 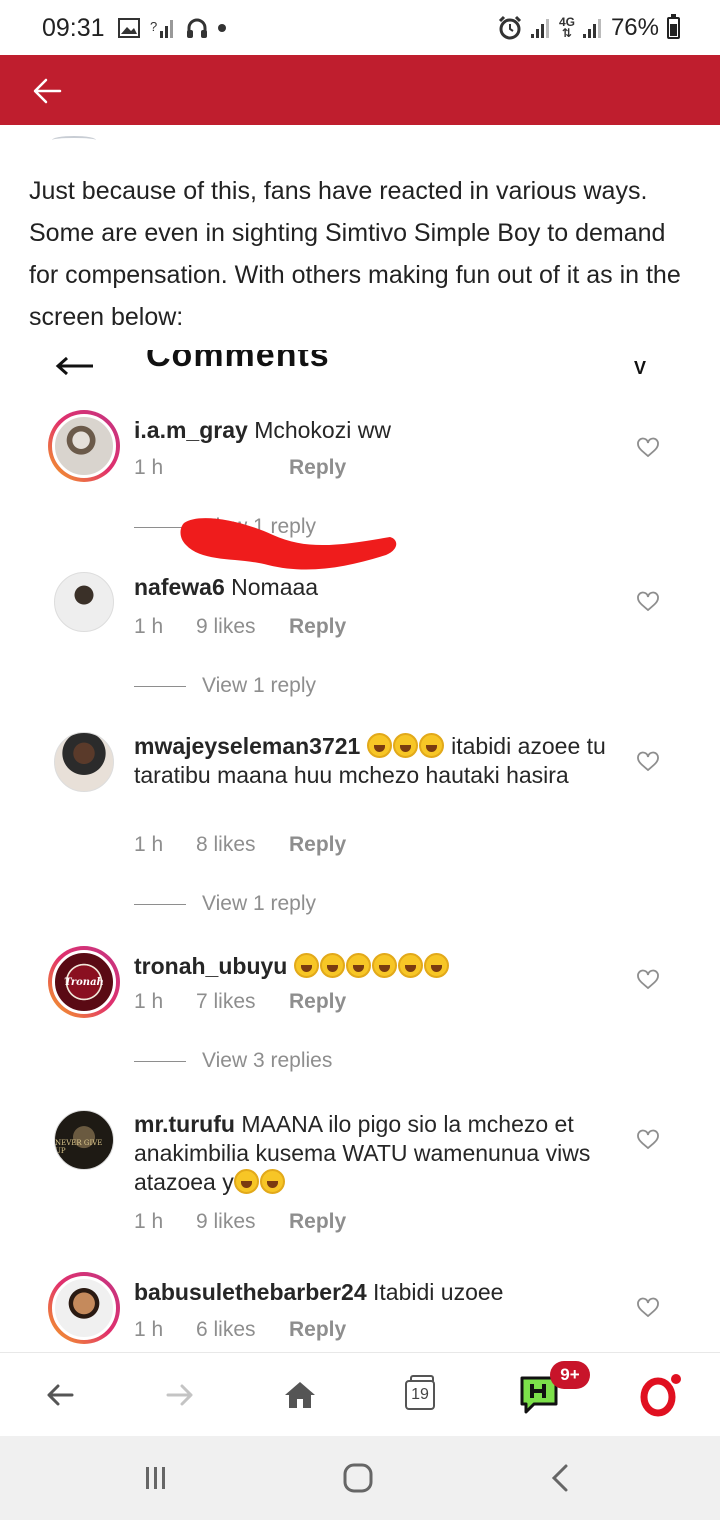 I want to click on battery-icon, so click(x=673, y=26).